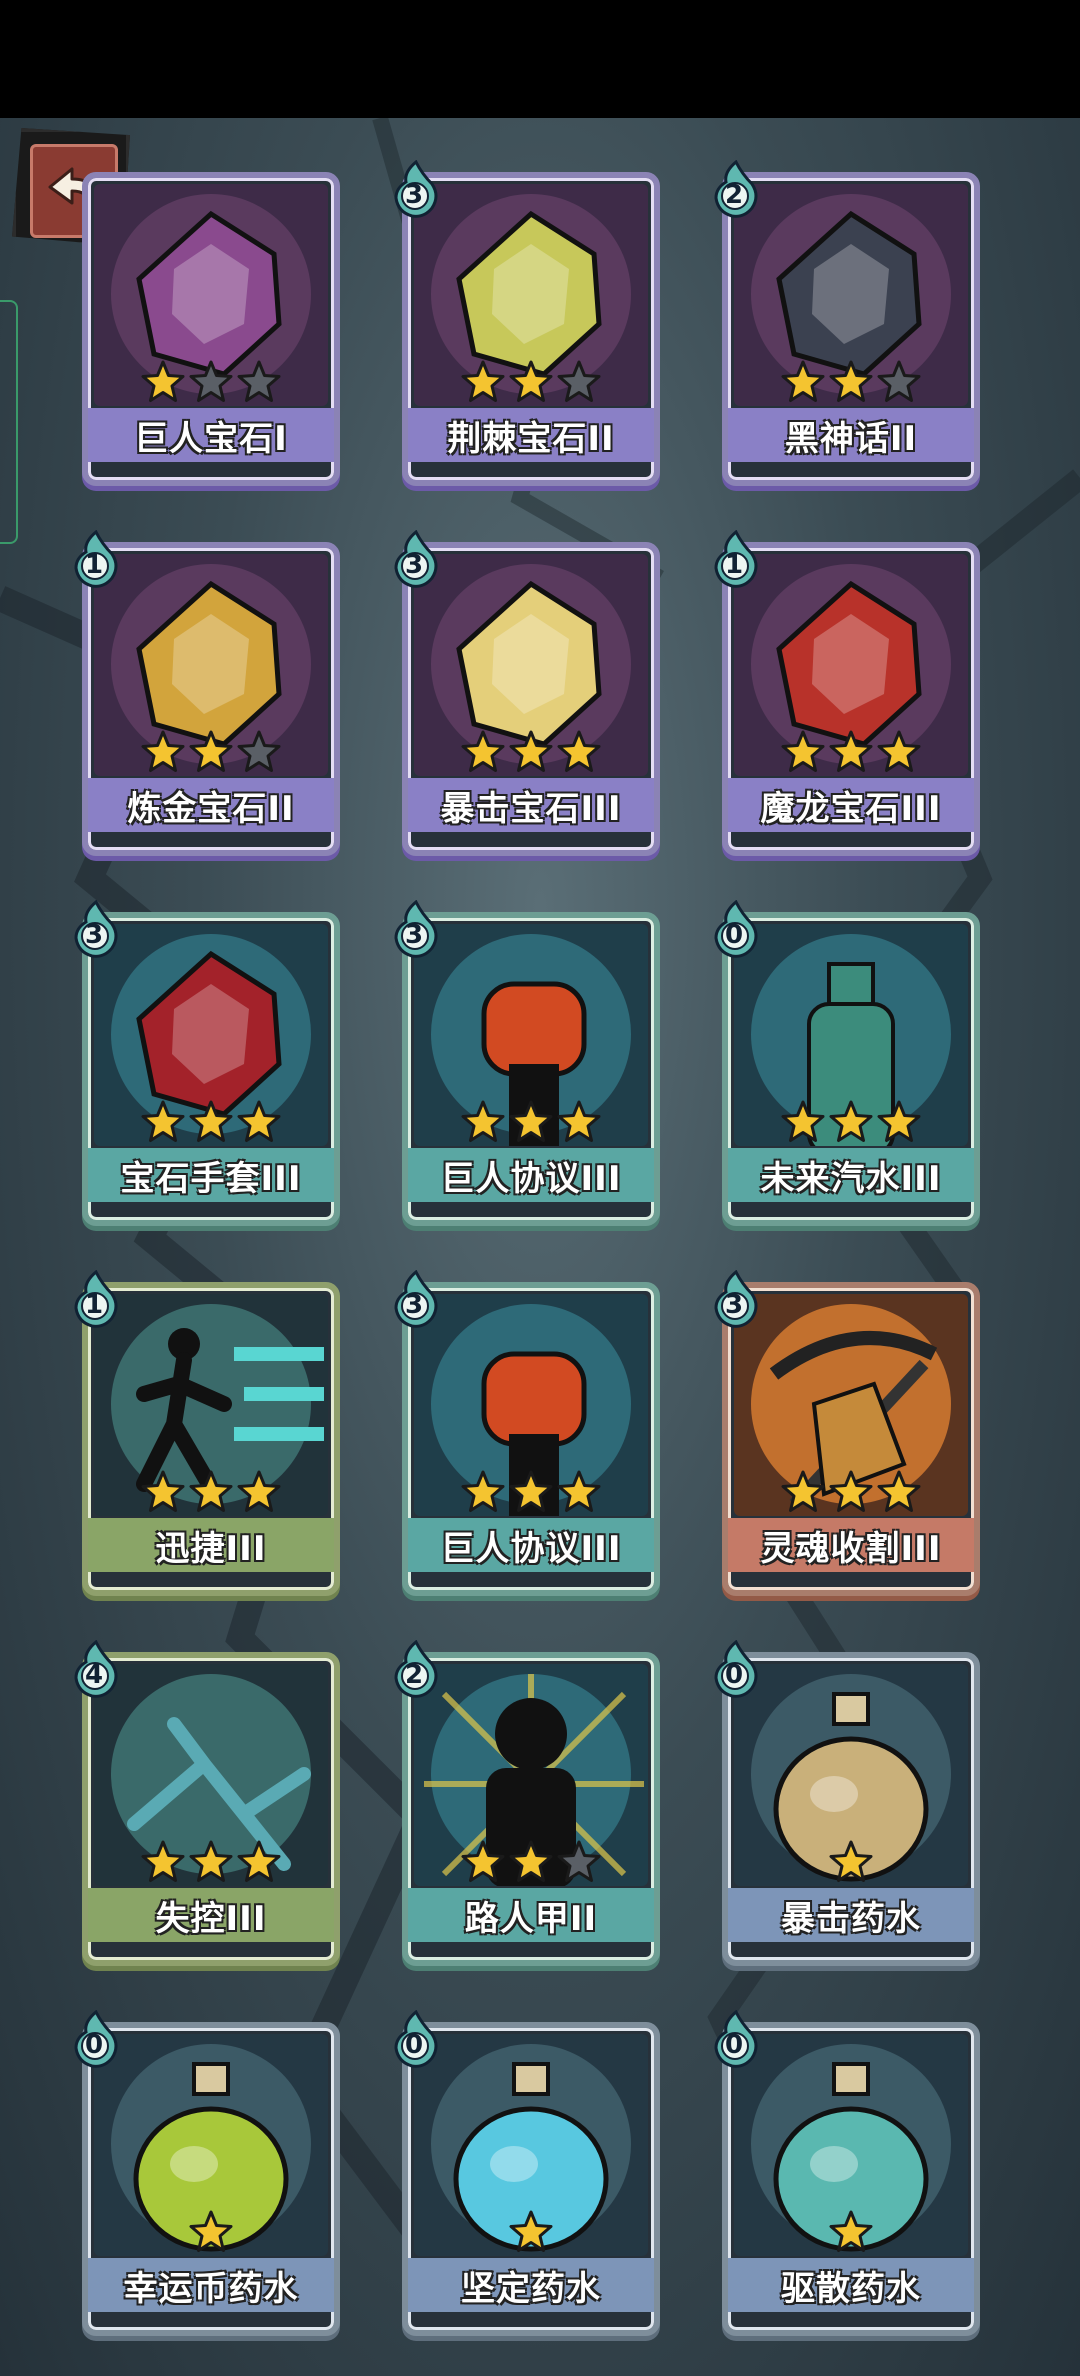 This screenshot has width=1080, height=2376. What do you see at coordinates (207, 1437) in the screenshot?
I see `card-10: 迅捷III 1` at bounding box center [207, 1437].